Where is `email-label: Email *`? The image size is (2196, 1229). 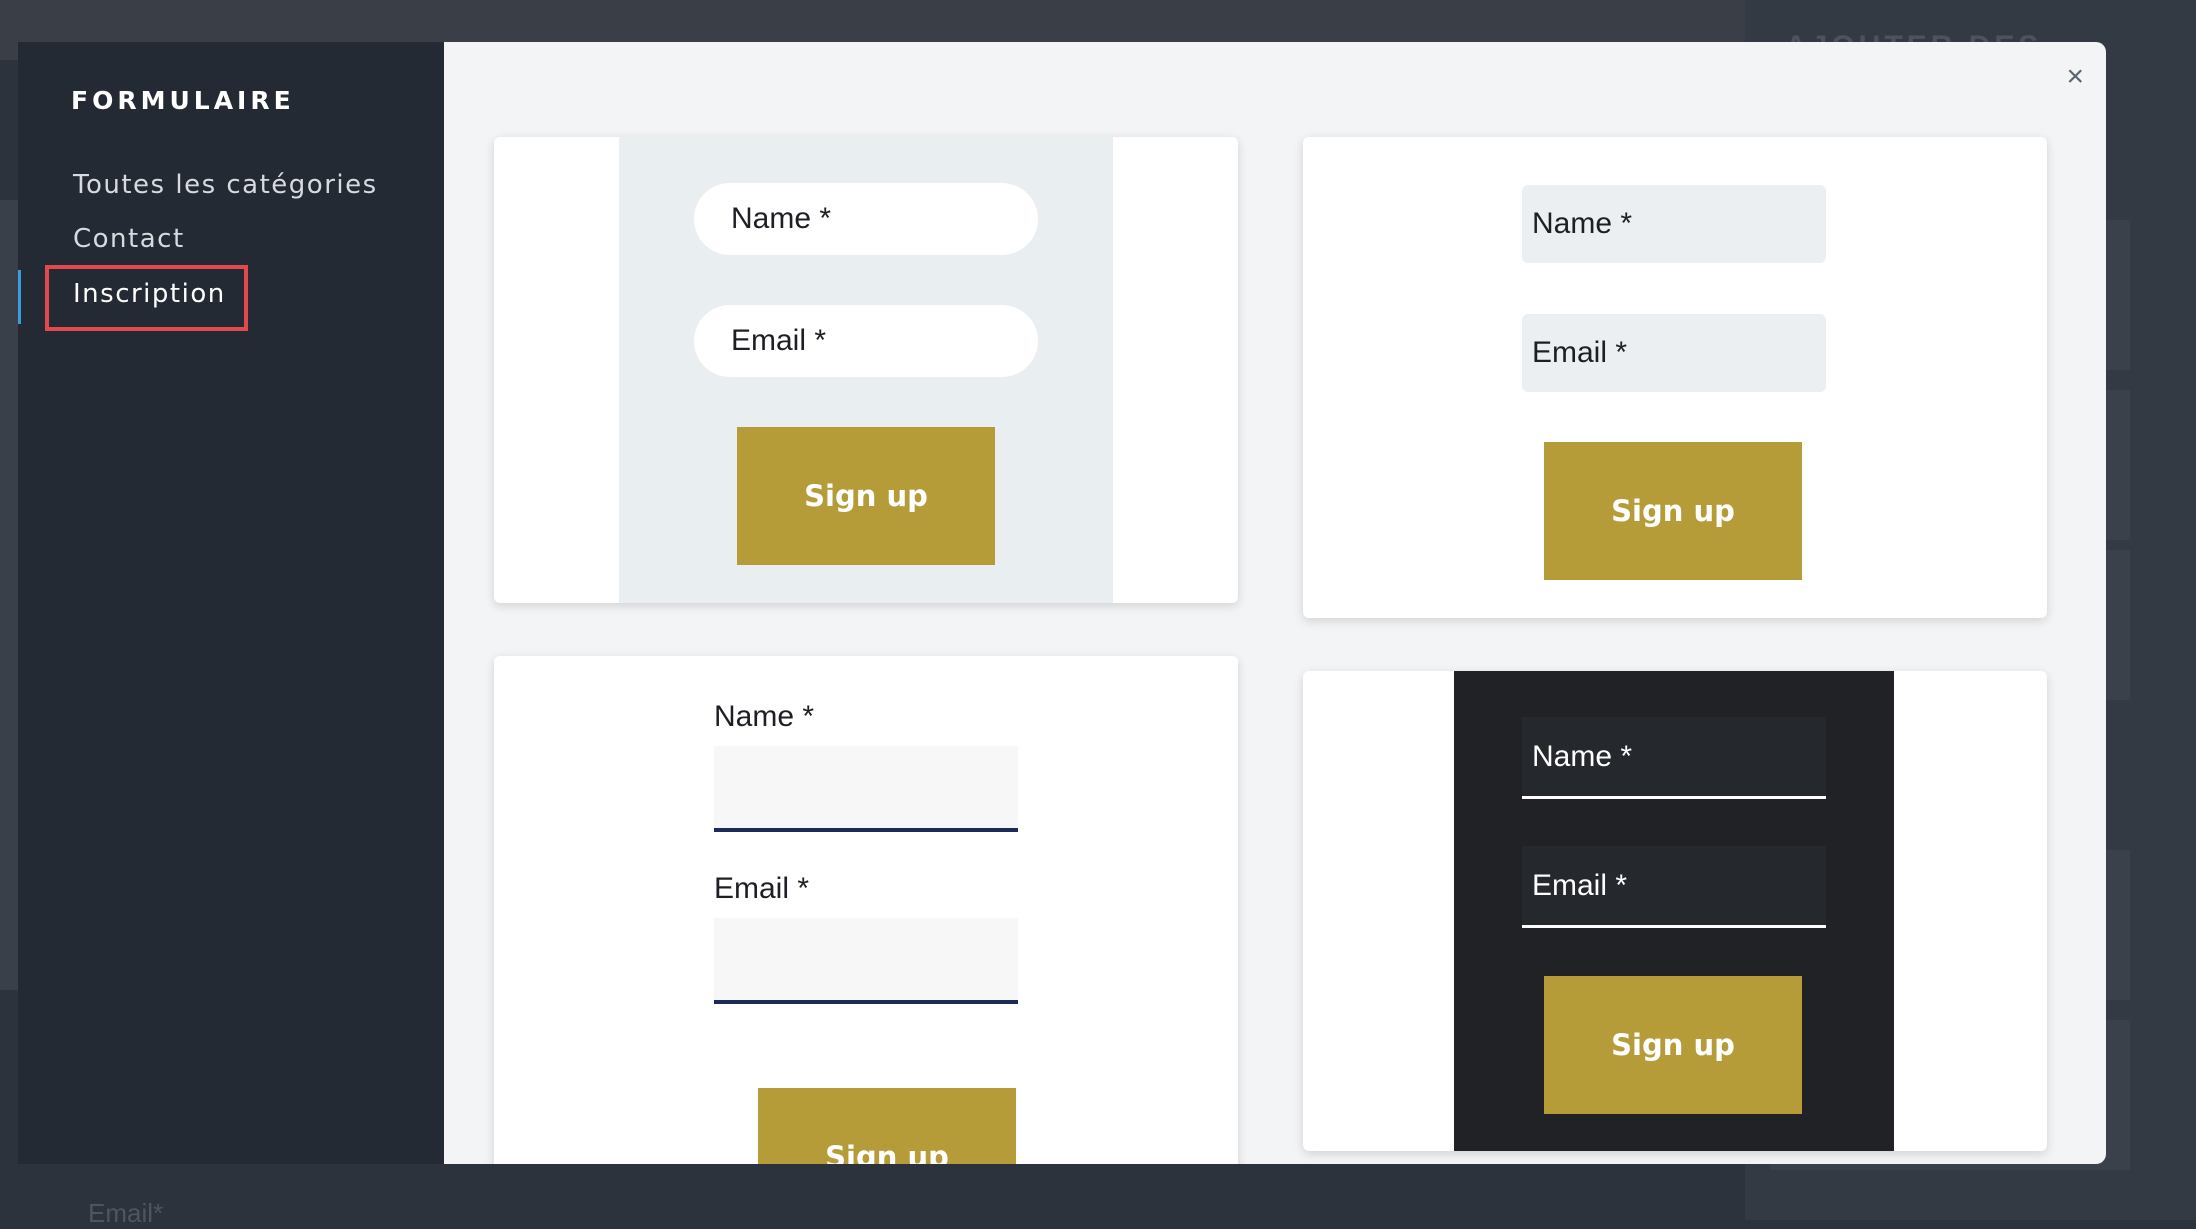 email-label: Email * is located at coordinates (762, 888).